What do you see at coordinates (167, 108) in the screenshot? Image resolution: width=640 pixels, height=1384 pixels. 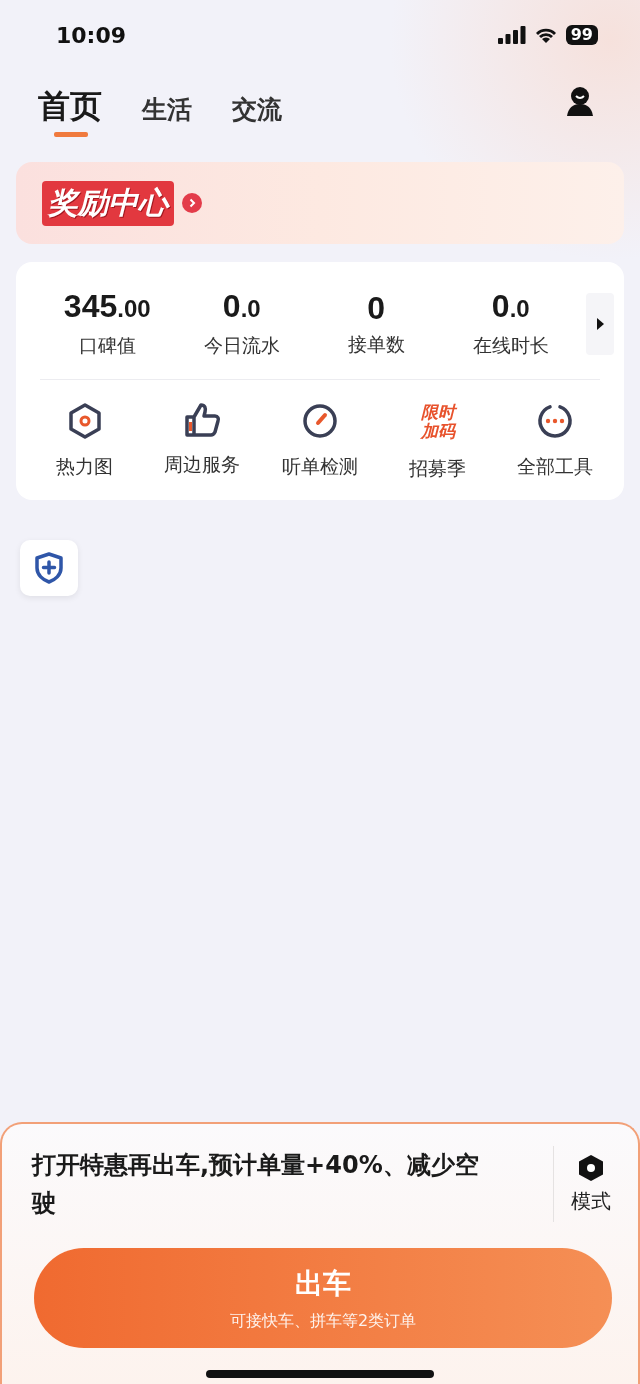 I see `tab: 生活` at bounding box center [167, 108].